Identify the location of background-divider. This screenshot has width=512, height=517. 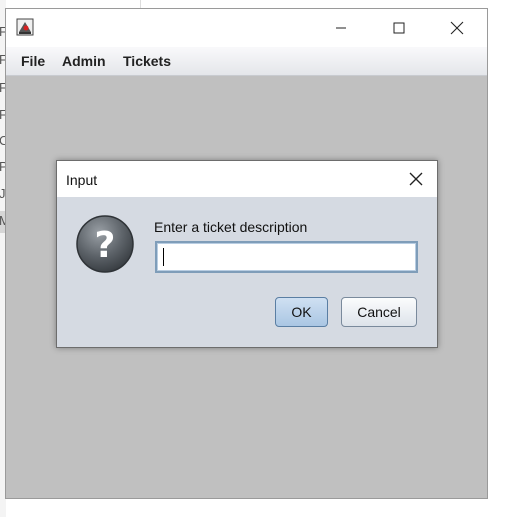
(140, 4).